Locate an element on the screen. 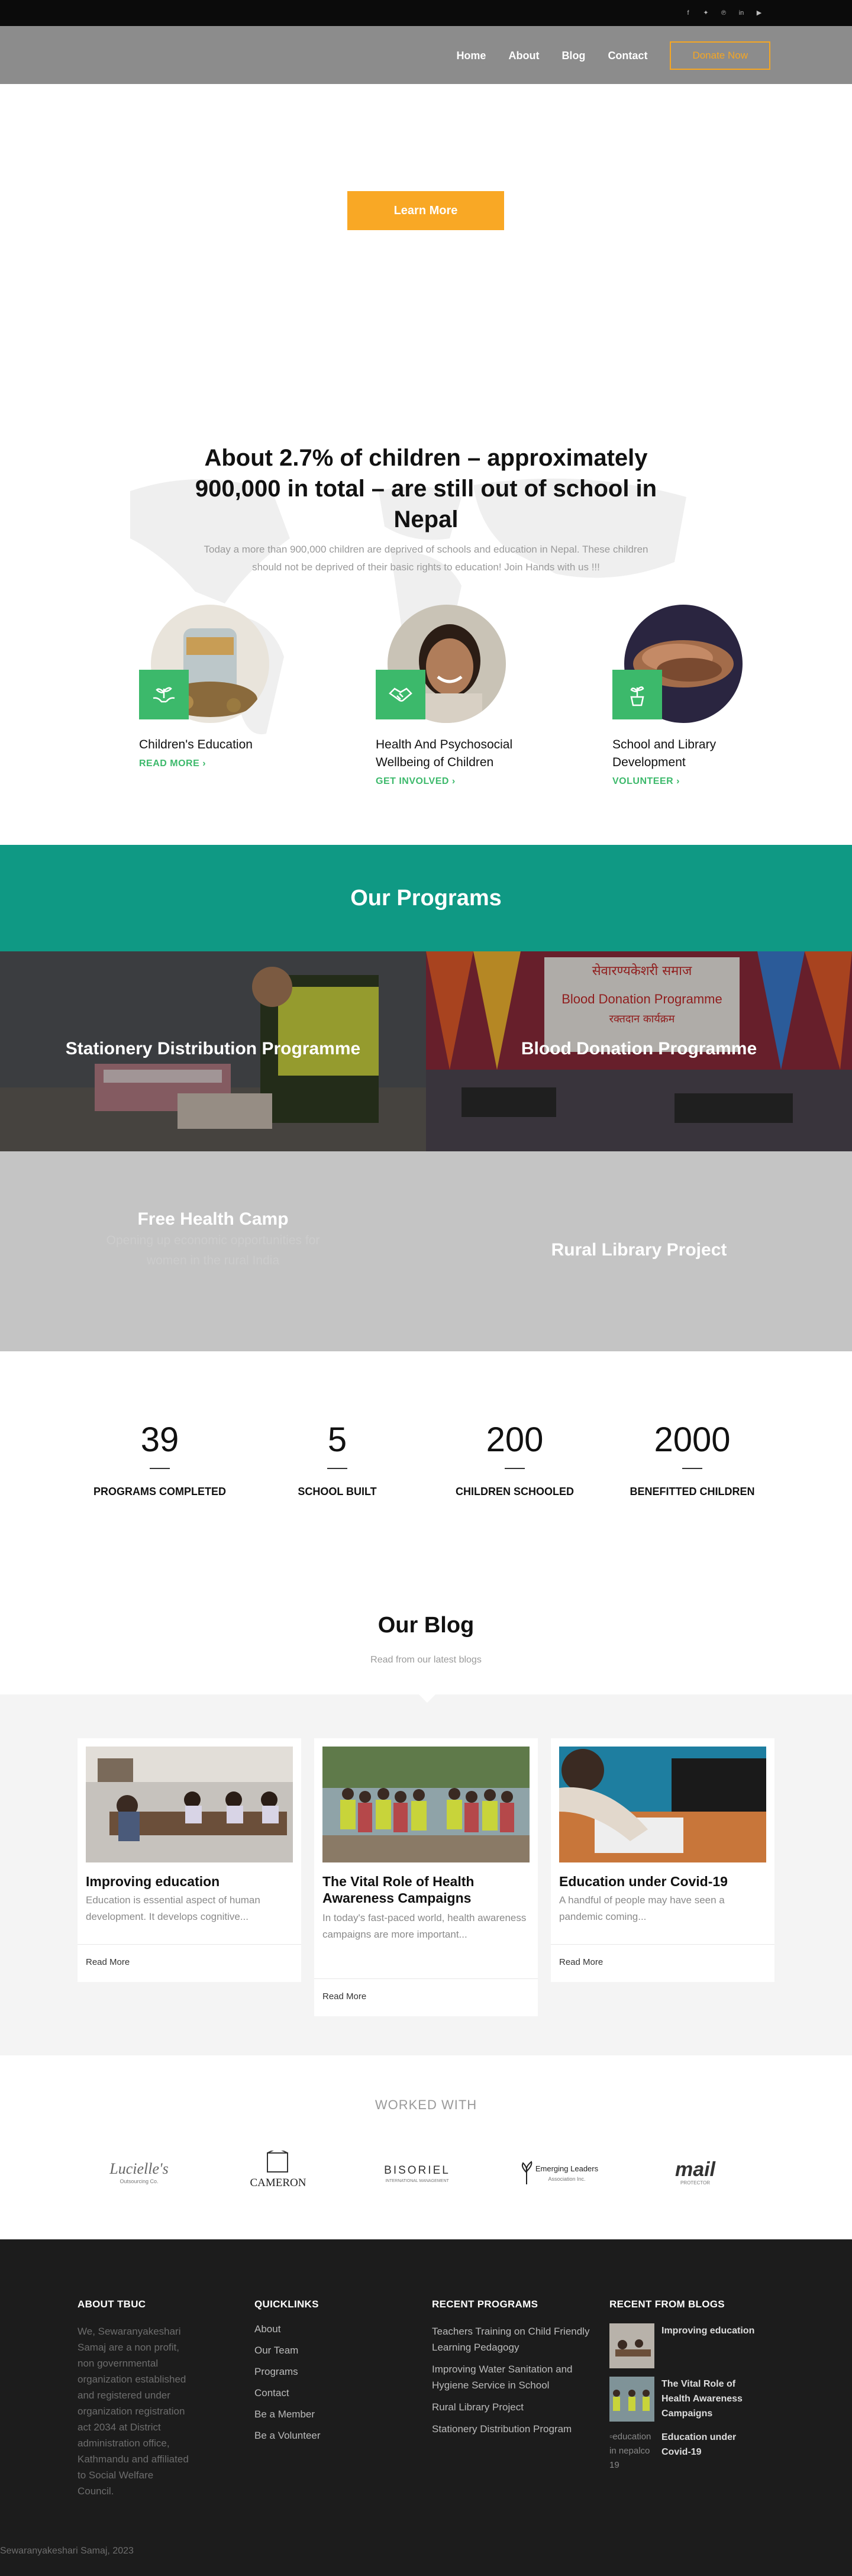  main-navbar: Home About Blog Contact Donate Now is located at coordinates (426, 55).